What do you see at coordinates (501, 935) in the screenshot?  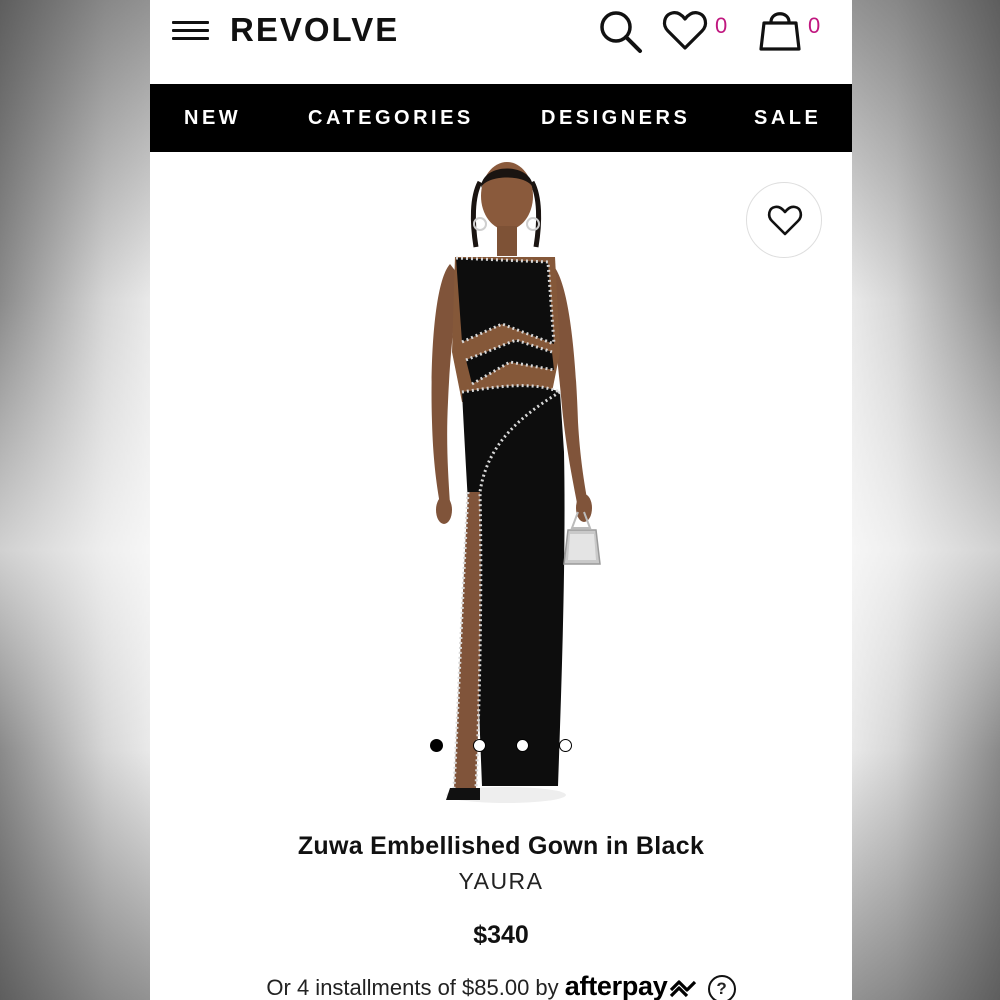 I see `product-price: $340` at bounding box center [501, 935].